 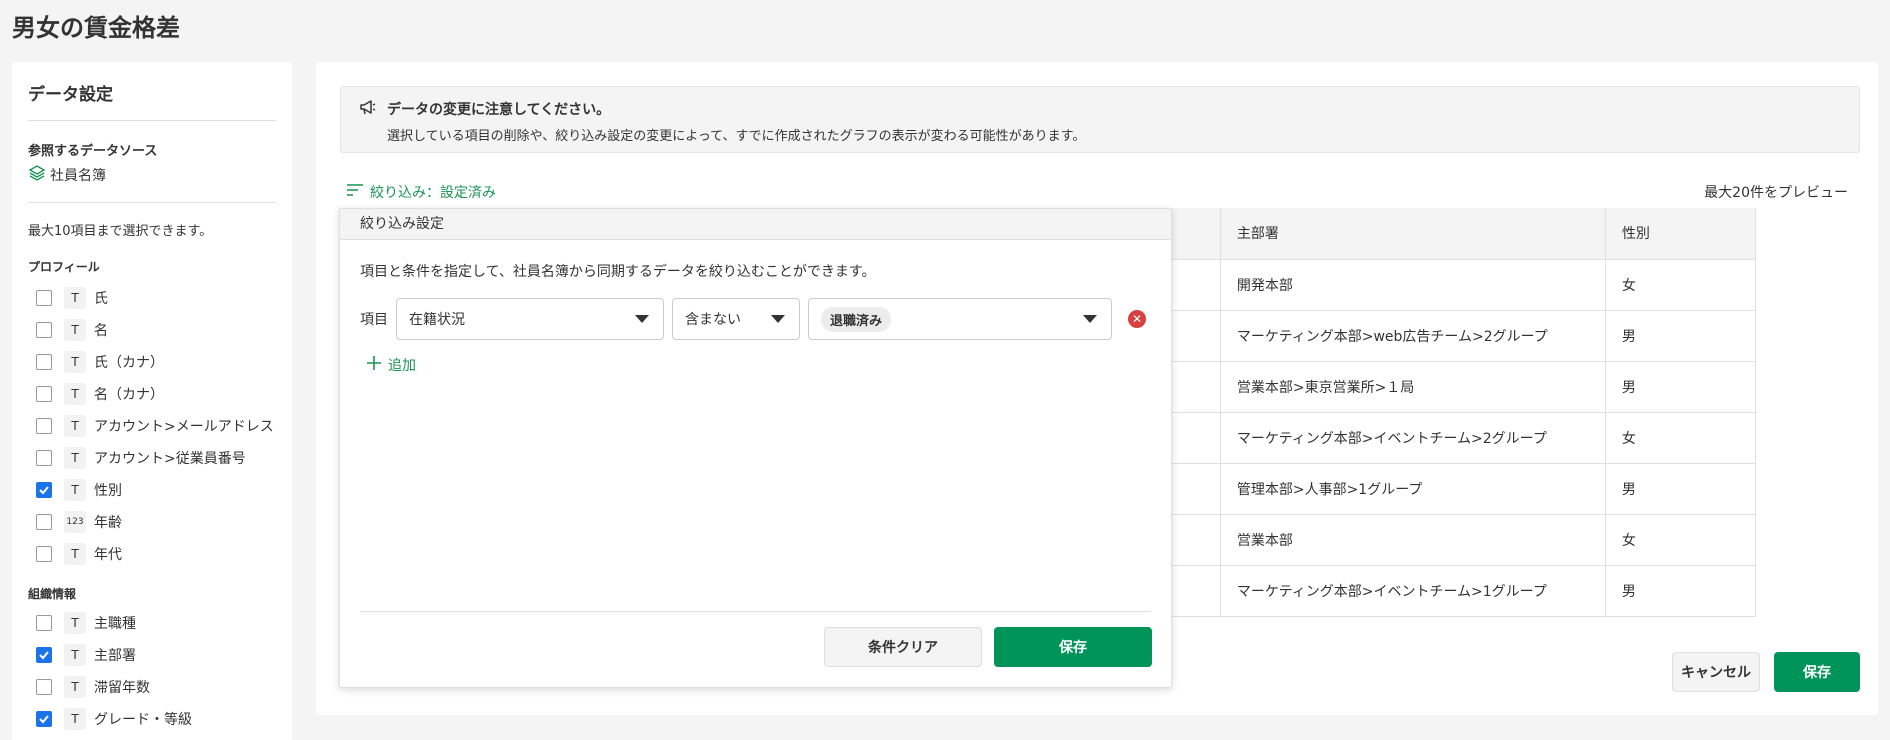 I want to click on field-label: 氏（カナ）, so click(x=129, y=363).